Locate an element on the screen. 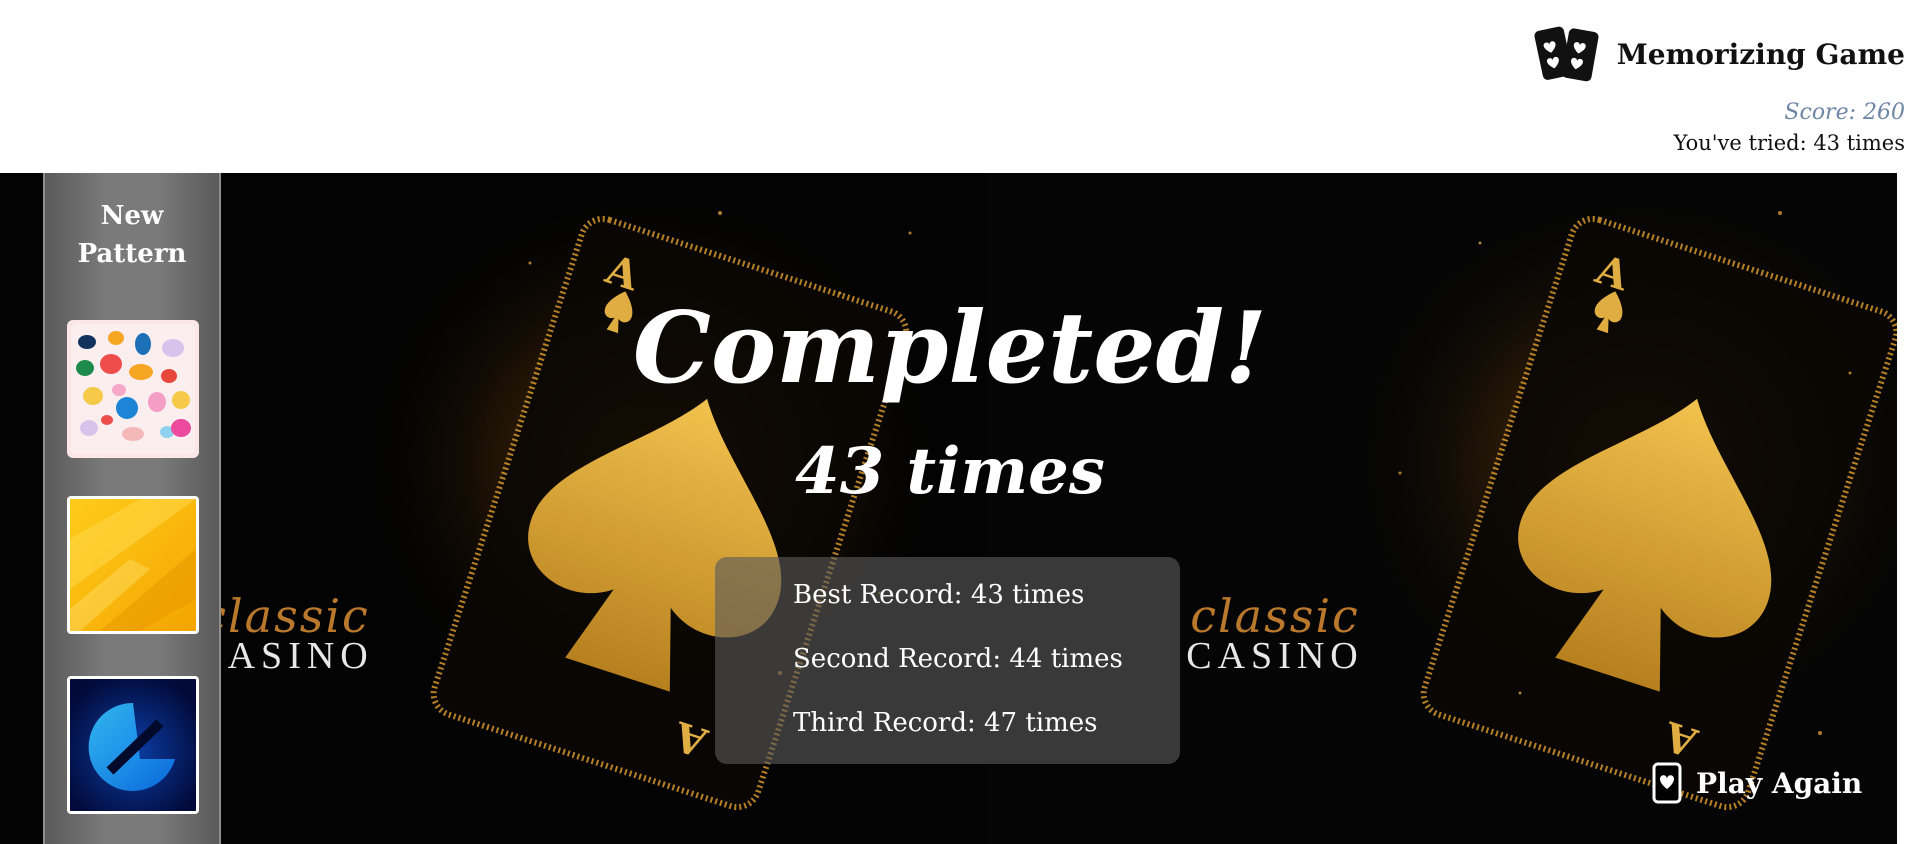  third-record: Third Record: 47 times is located at coordinates (945, 723).